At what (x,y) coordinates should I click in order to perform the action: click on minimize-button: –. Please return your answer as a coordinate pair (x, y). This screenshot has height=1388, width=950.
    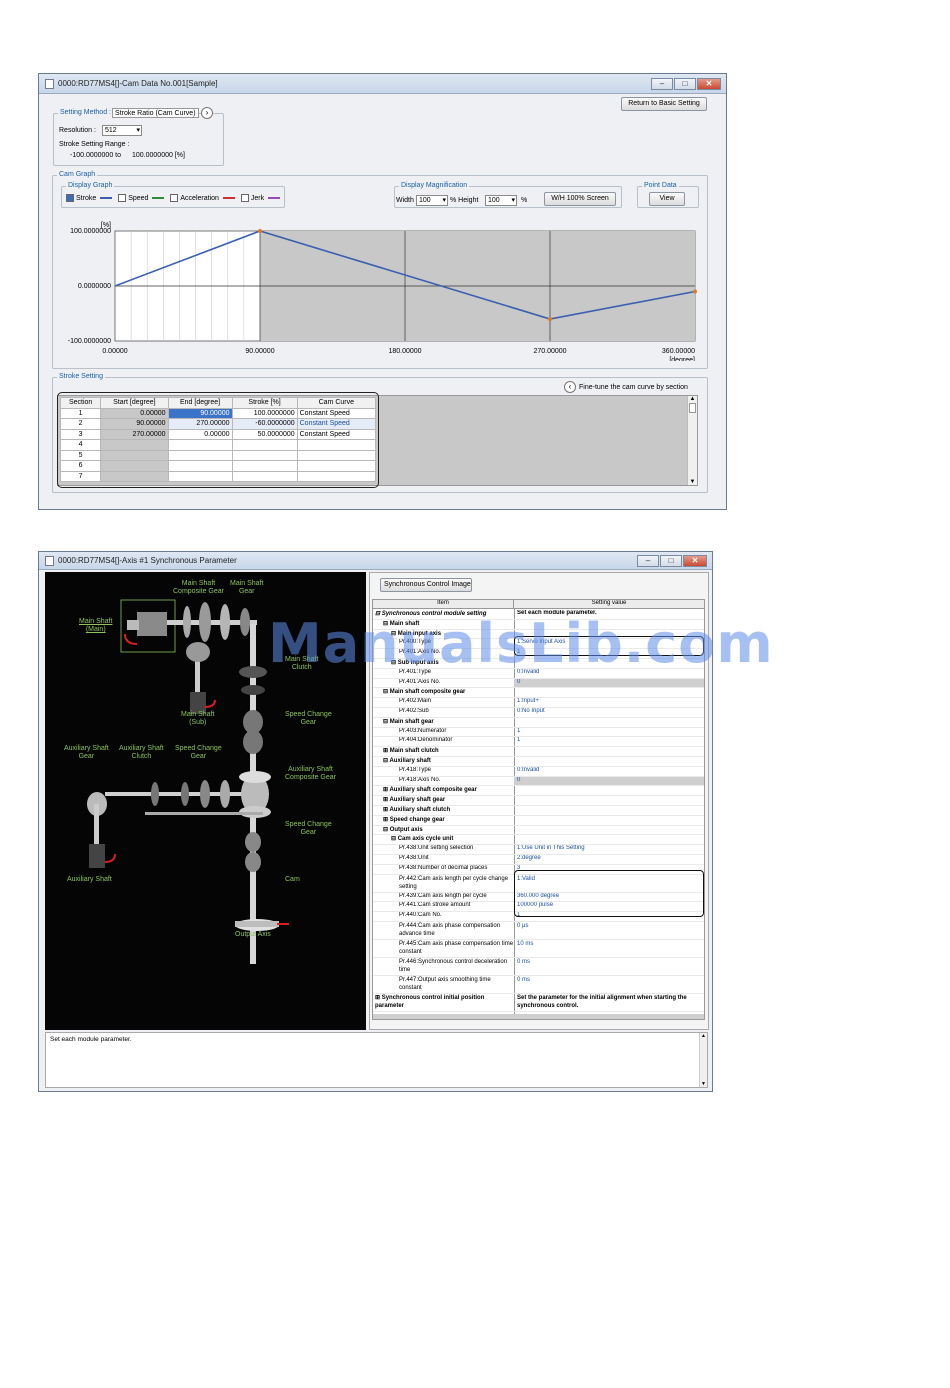
    Looking at the image, I should click on (662, 84).